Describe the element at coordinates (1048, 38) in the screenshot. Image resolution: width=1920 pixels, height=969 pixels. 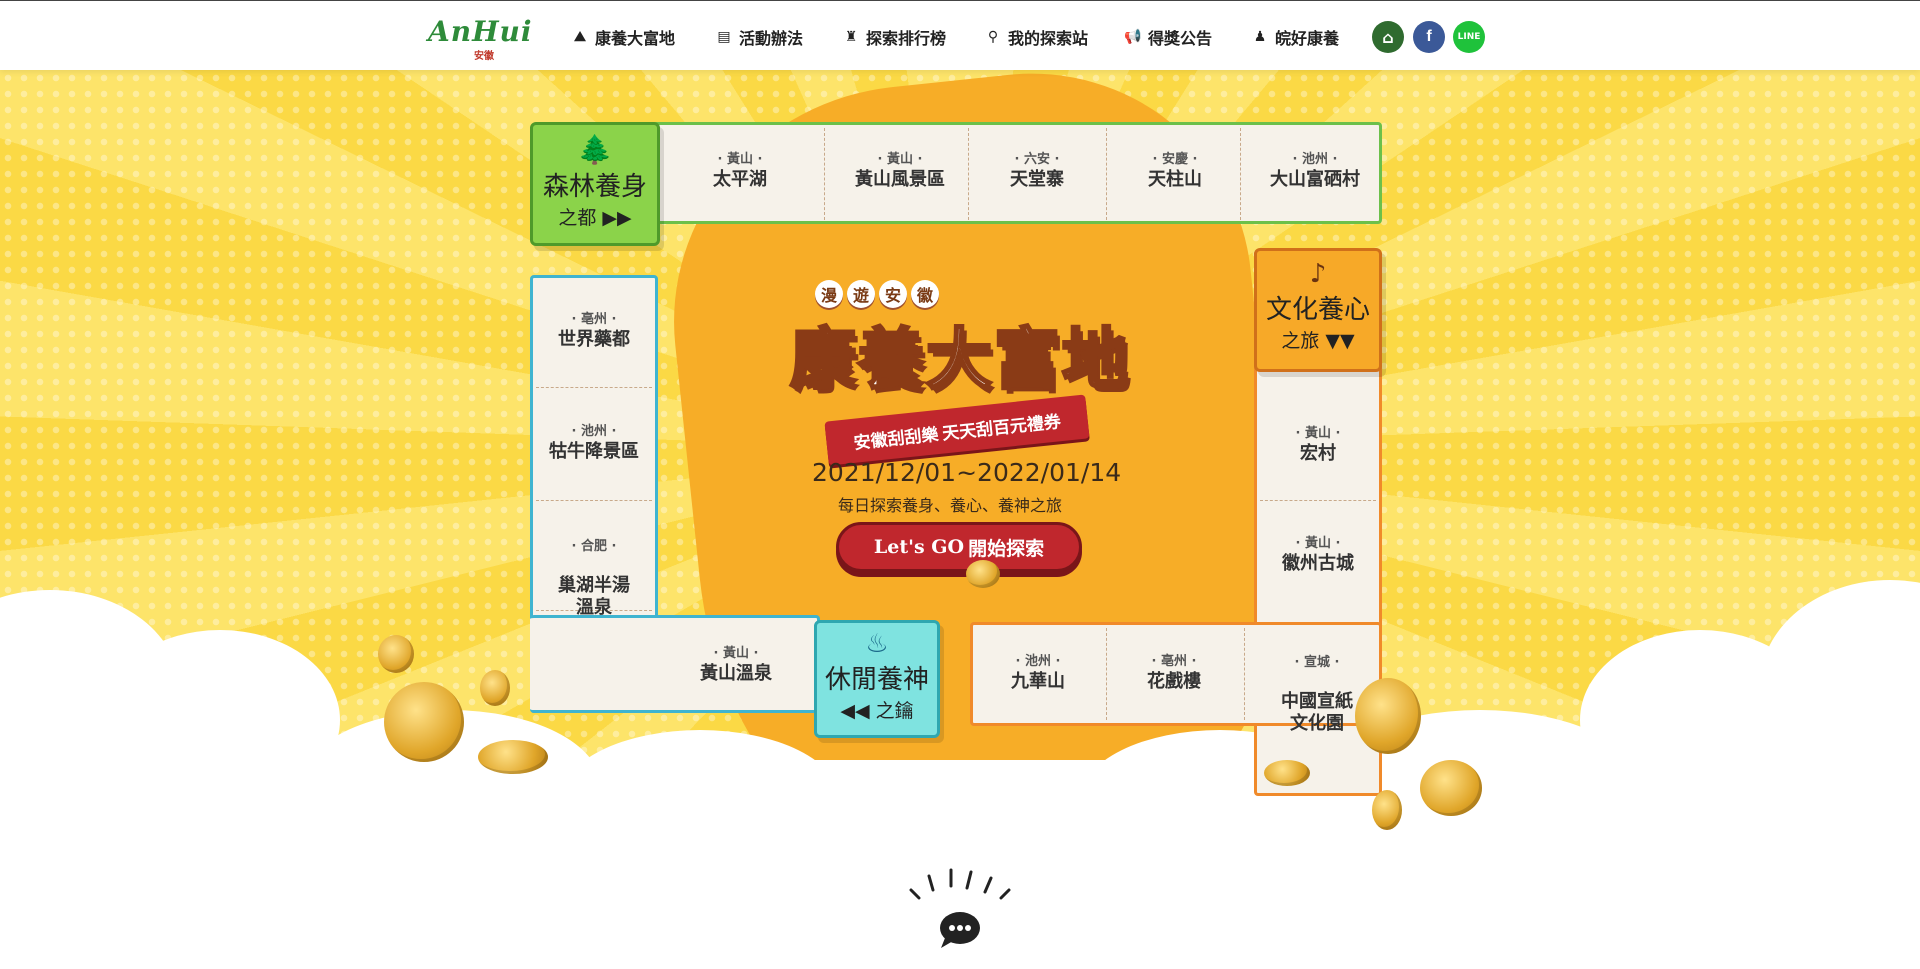
I see `nav-label: 我的探索站` at that location.